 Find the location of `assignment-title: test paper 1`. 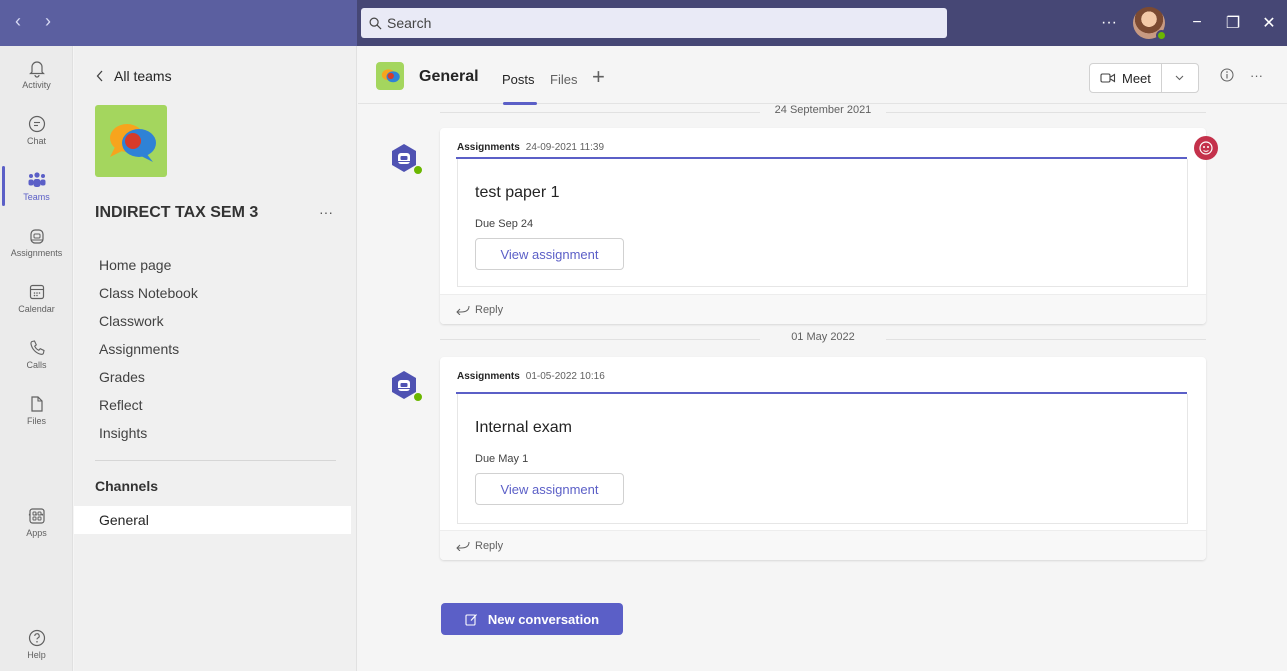

assignment-title: test paper 1 is located at coordinates (517, 192).